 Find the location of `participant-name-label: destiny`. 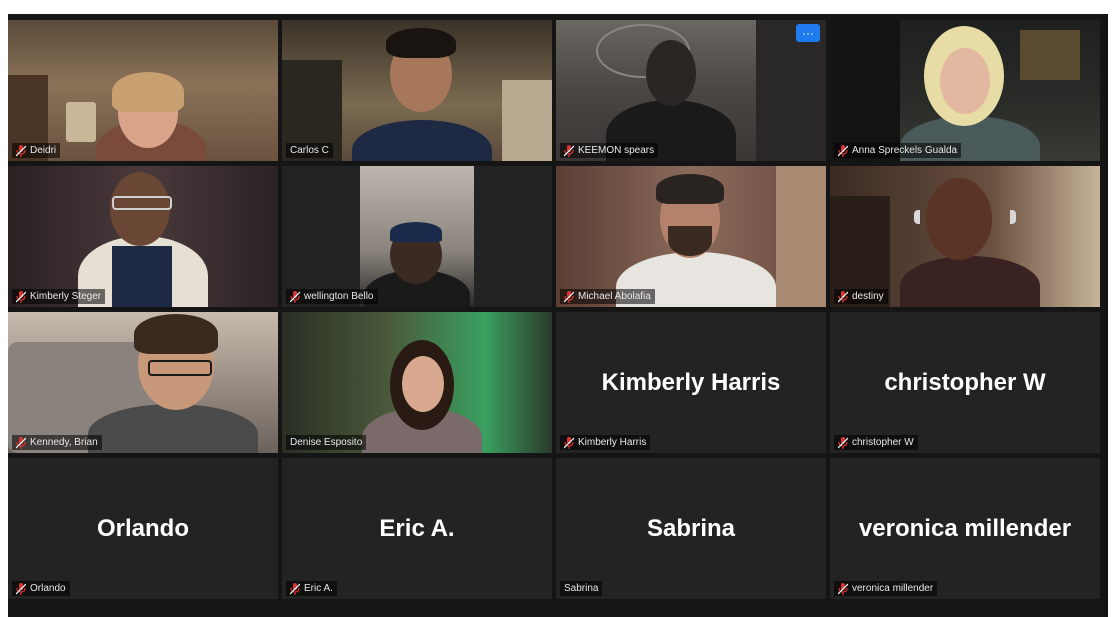

participant-name-label: destiny is located at coordinates (861, 296).